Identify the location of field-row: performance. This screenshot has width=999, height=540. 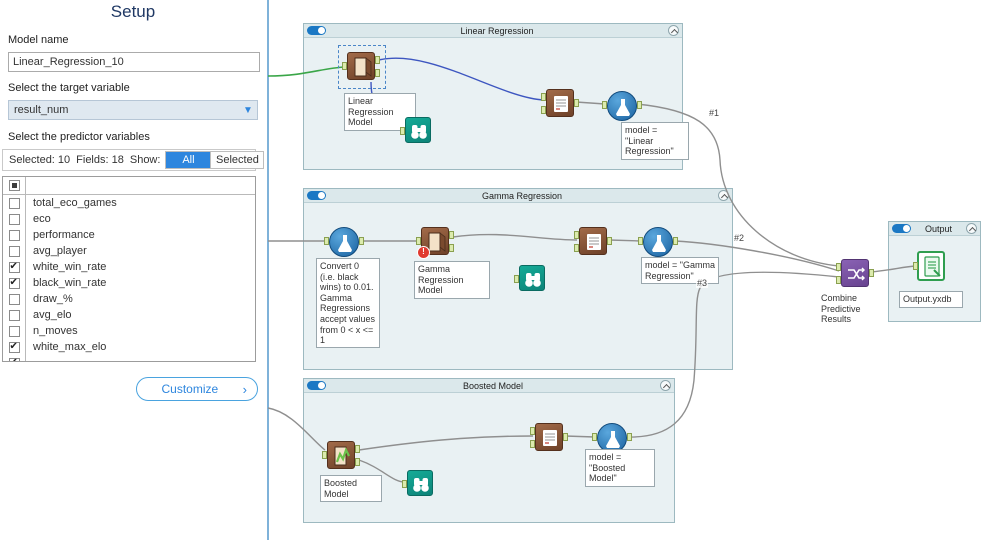
(129, 235).